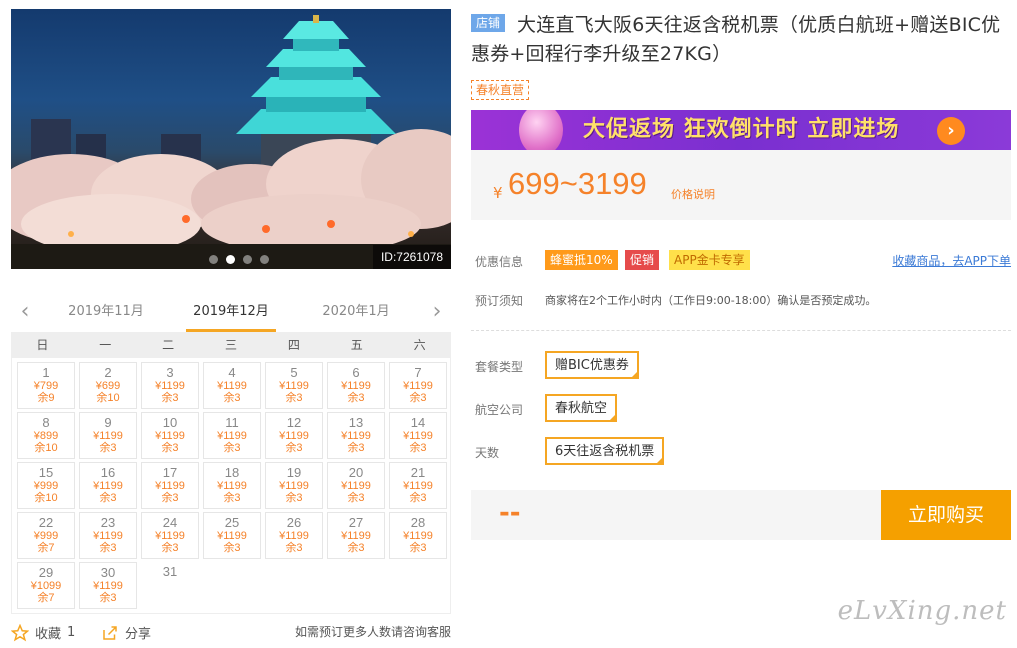 Image resolution: width=1017 pixels, height=648 pixels. I want to click on calendar-day: 11 ¥1199 余3, so click(232, 435).